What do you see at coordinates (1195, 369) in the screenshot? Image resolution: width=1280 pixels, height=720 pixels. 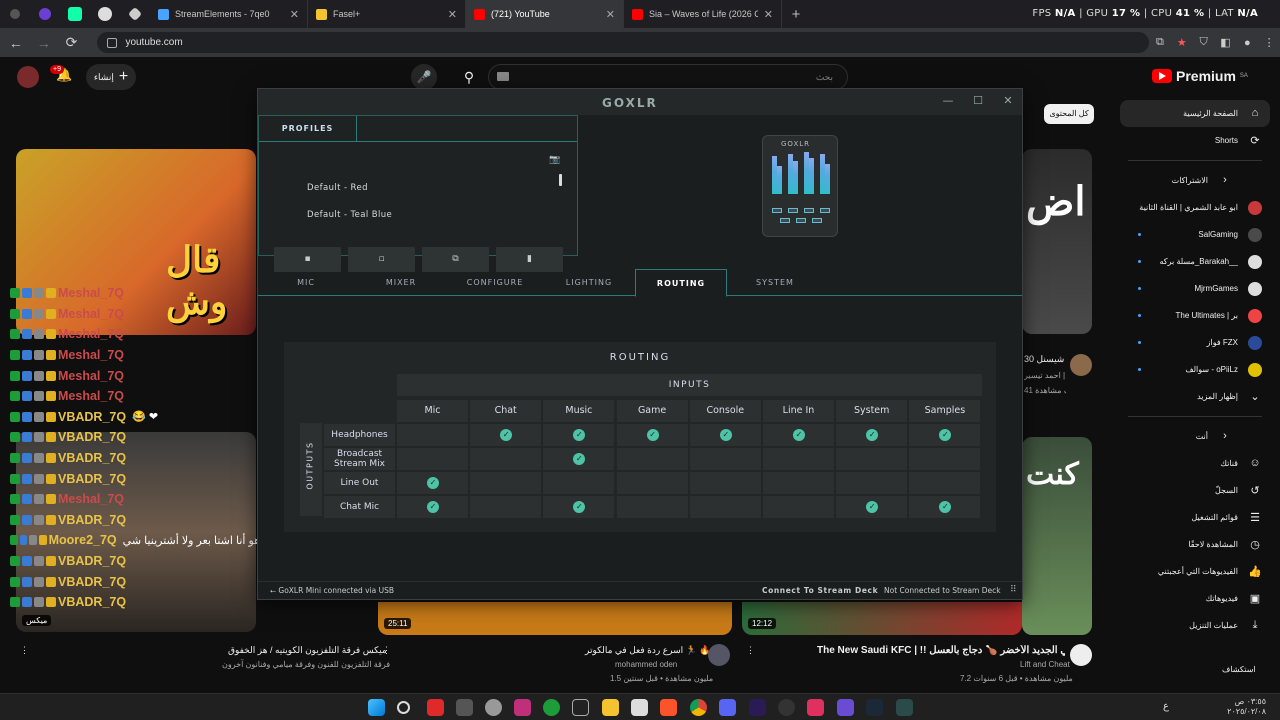 I see `sidebar-item-subscription: سوالف - oPiiLz` at bounding box center [1195, 369].